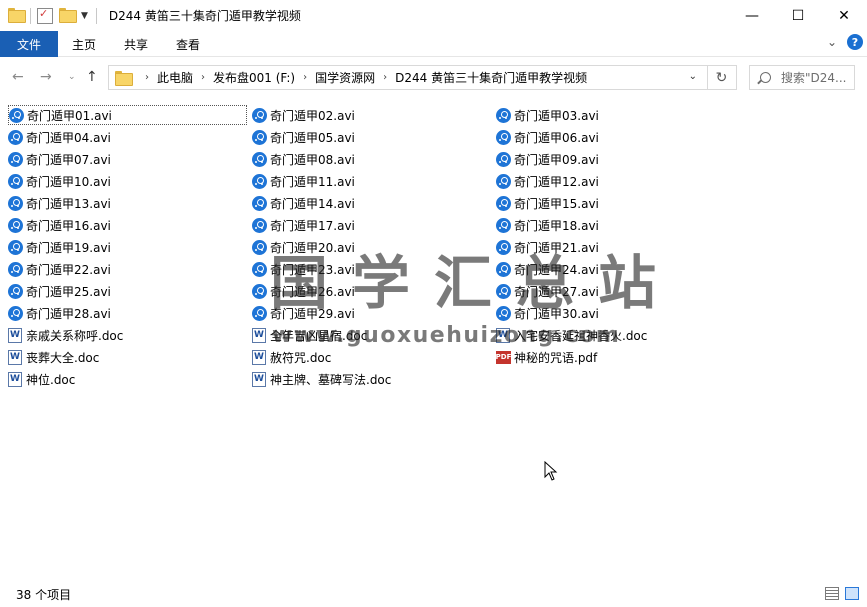 This screenshot has height=607, width=867. I want to click on file-name: 奇门遁甲10.avi, so click(68, 181).